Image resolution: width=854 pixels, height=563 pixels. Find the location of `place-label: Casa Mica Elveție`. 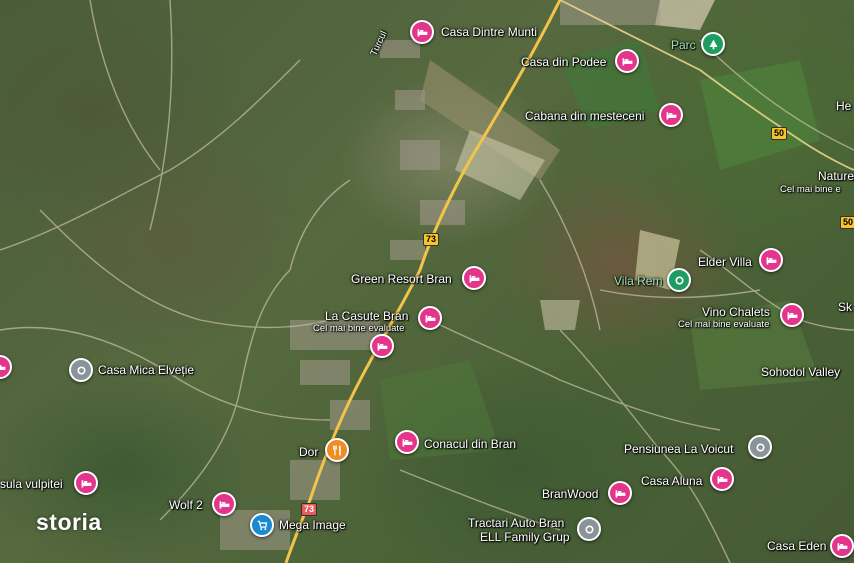

place-label: Casa Mica Elveție is located at coordinates (146, 370).